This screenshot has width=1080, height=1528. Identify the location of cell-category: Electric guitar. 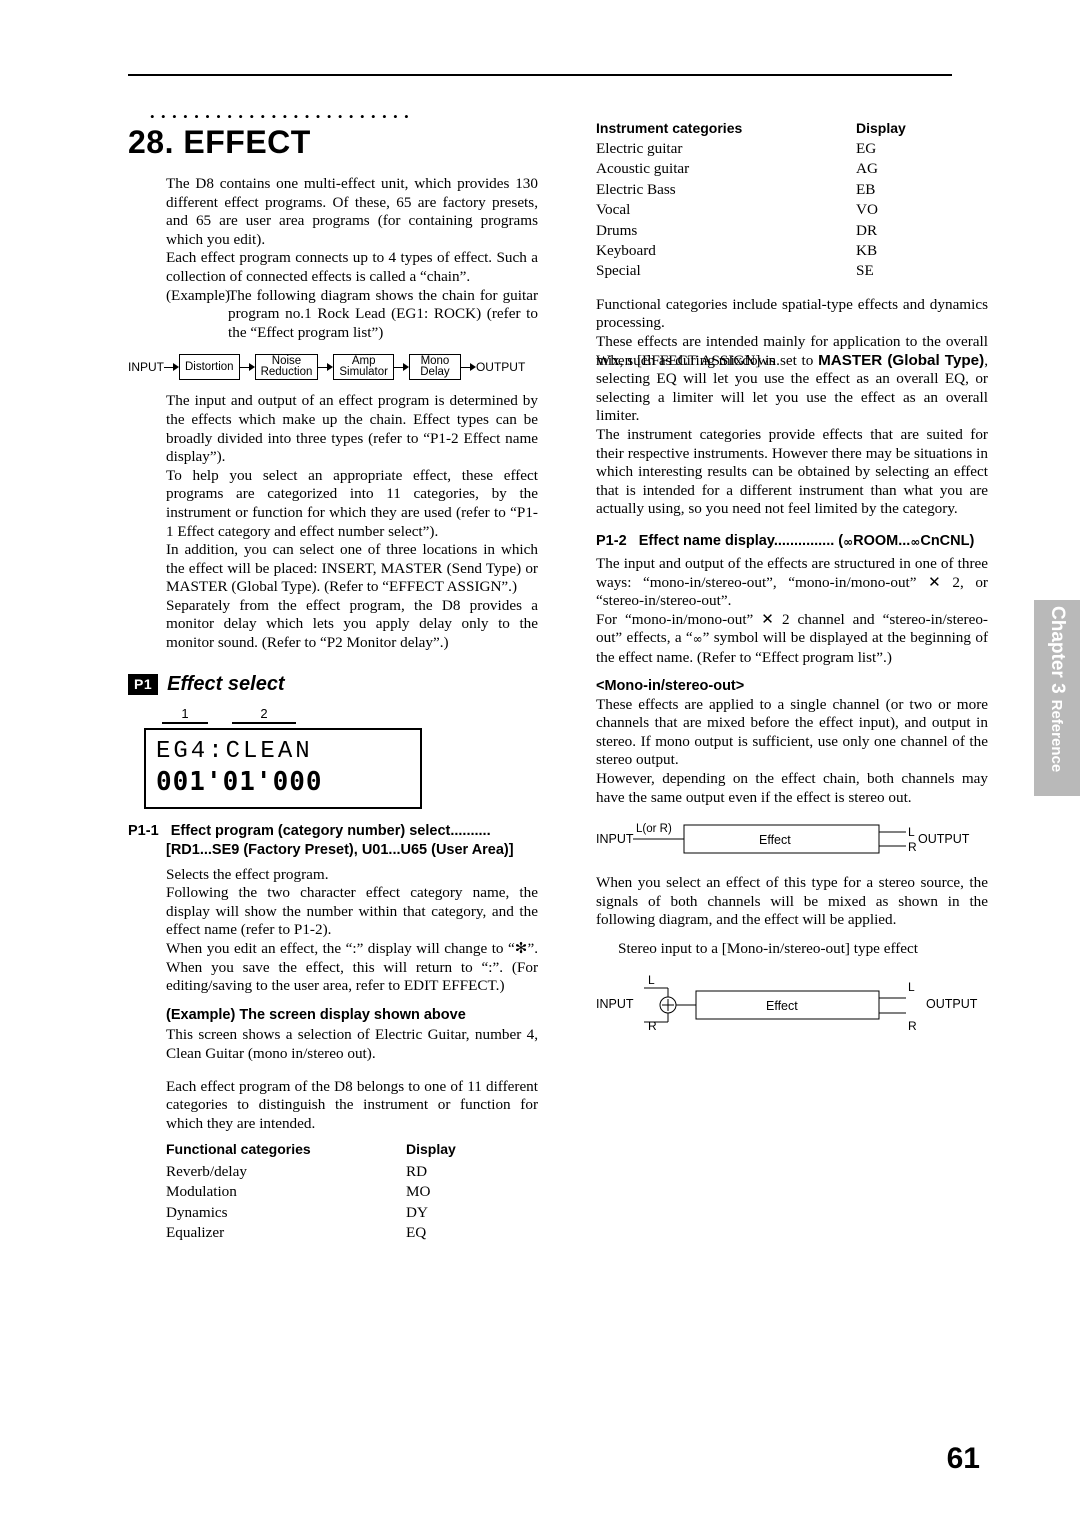
(639, 148).